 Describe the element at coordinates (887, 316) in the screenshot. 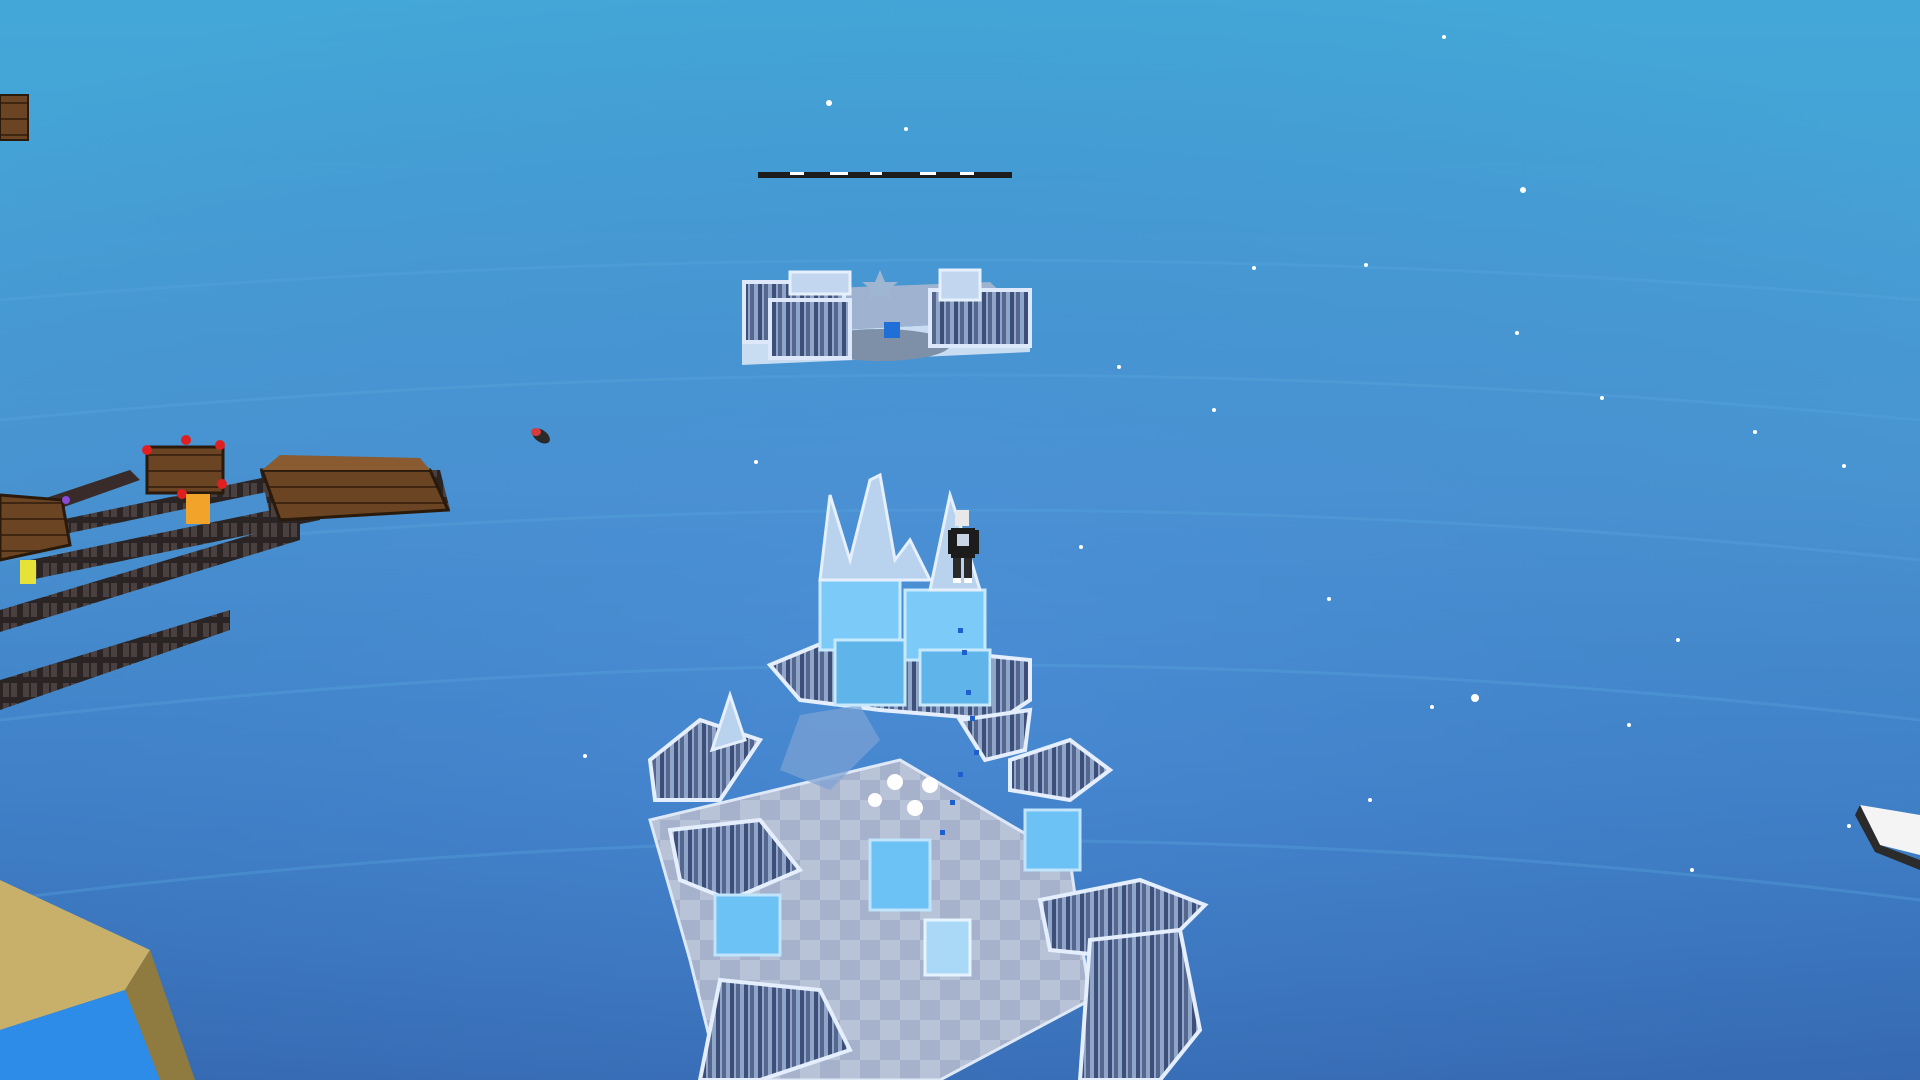

I see `upper-ice-platform` at that location.